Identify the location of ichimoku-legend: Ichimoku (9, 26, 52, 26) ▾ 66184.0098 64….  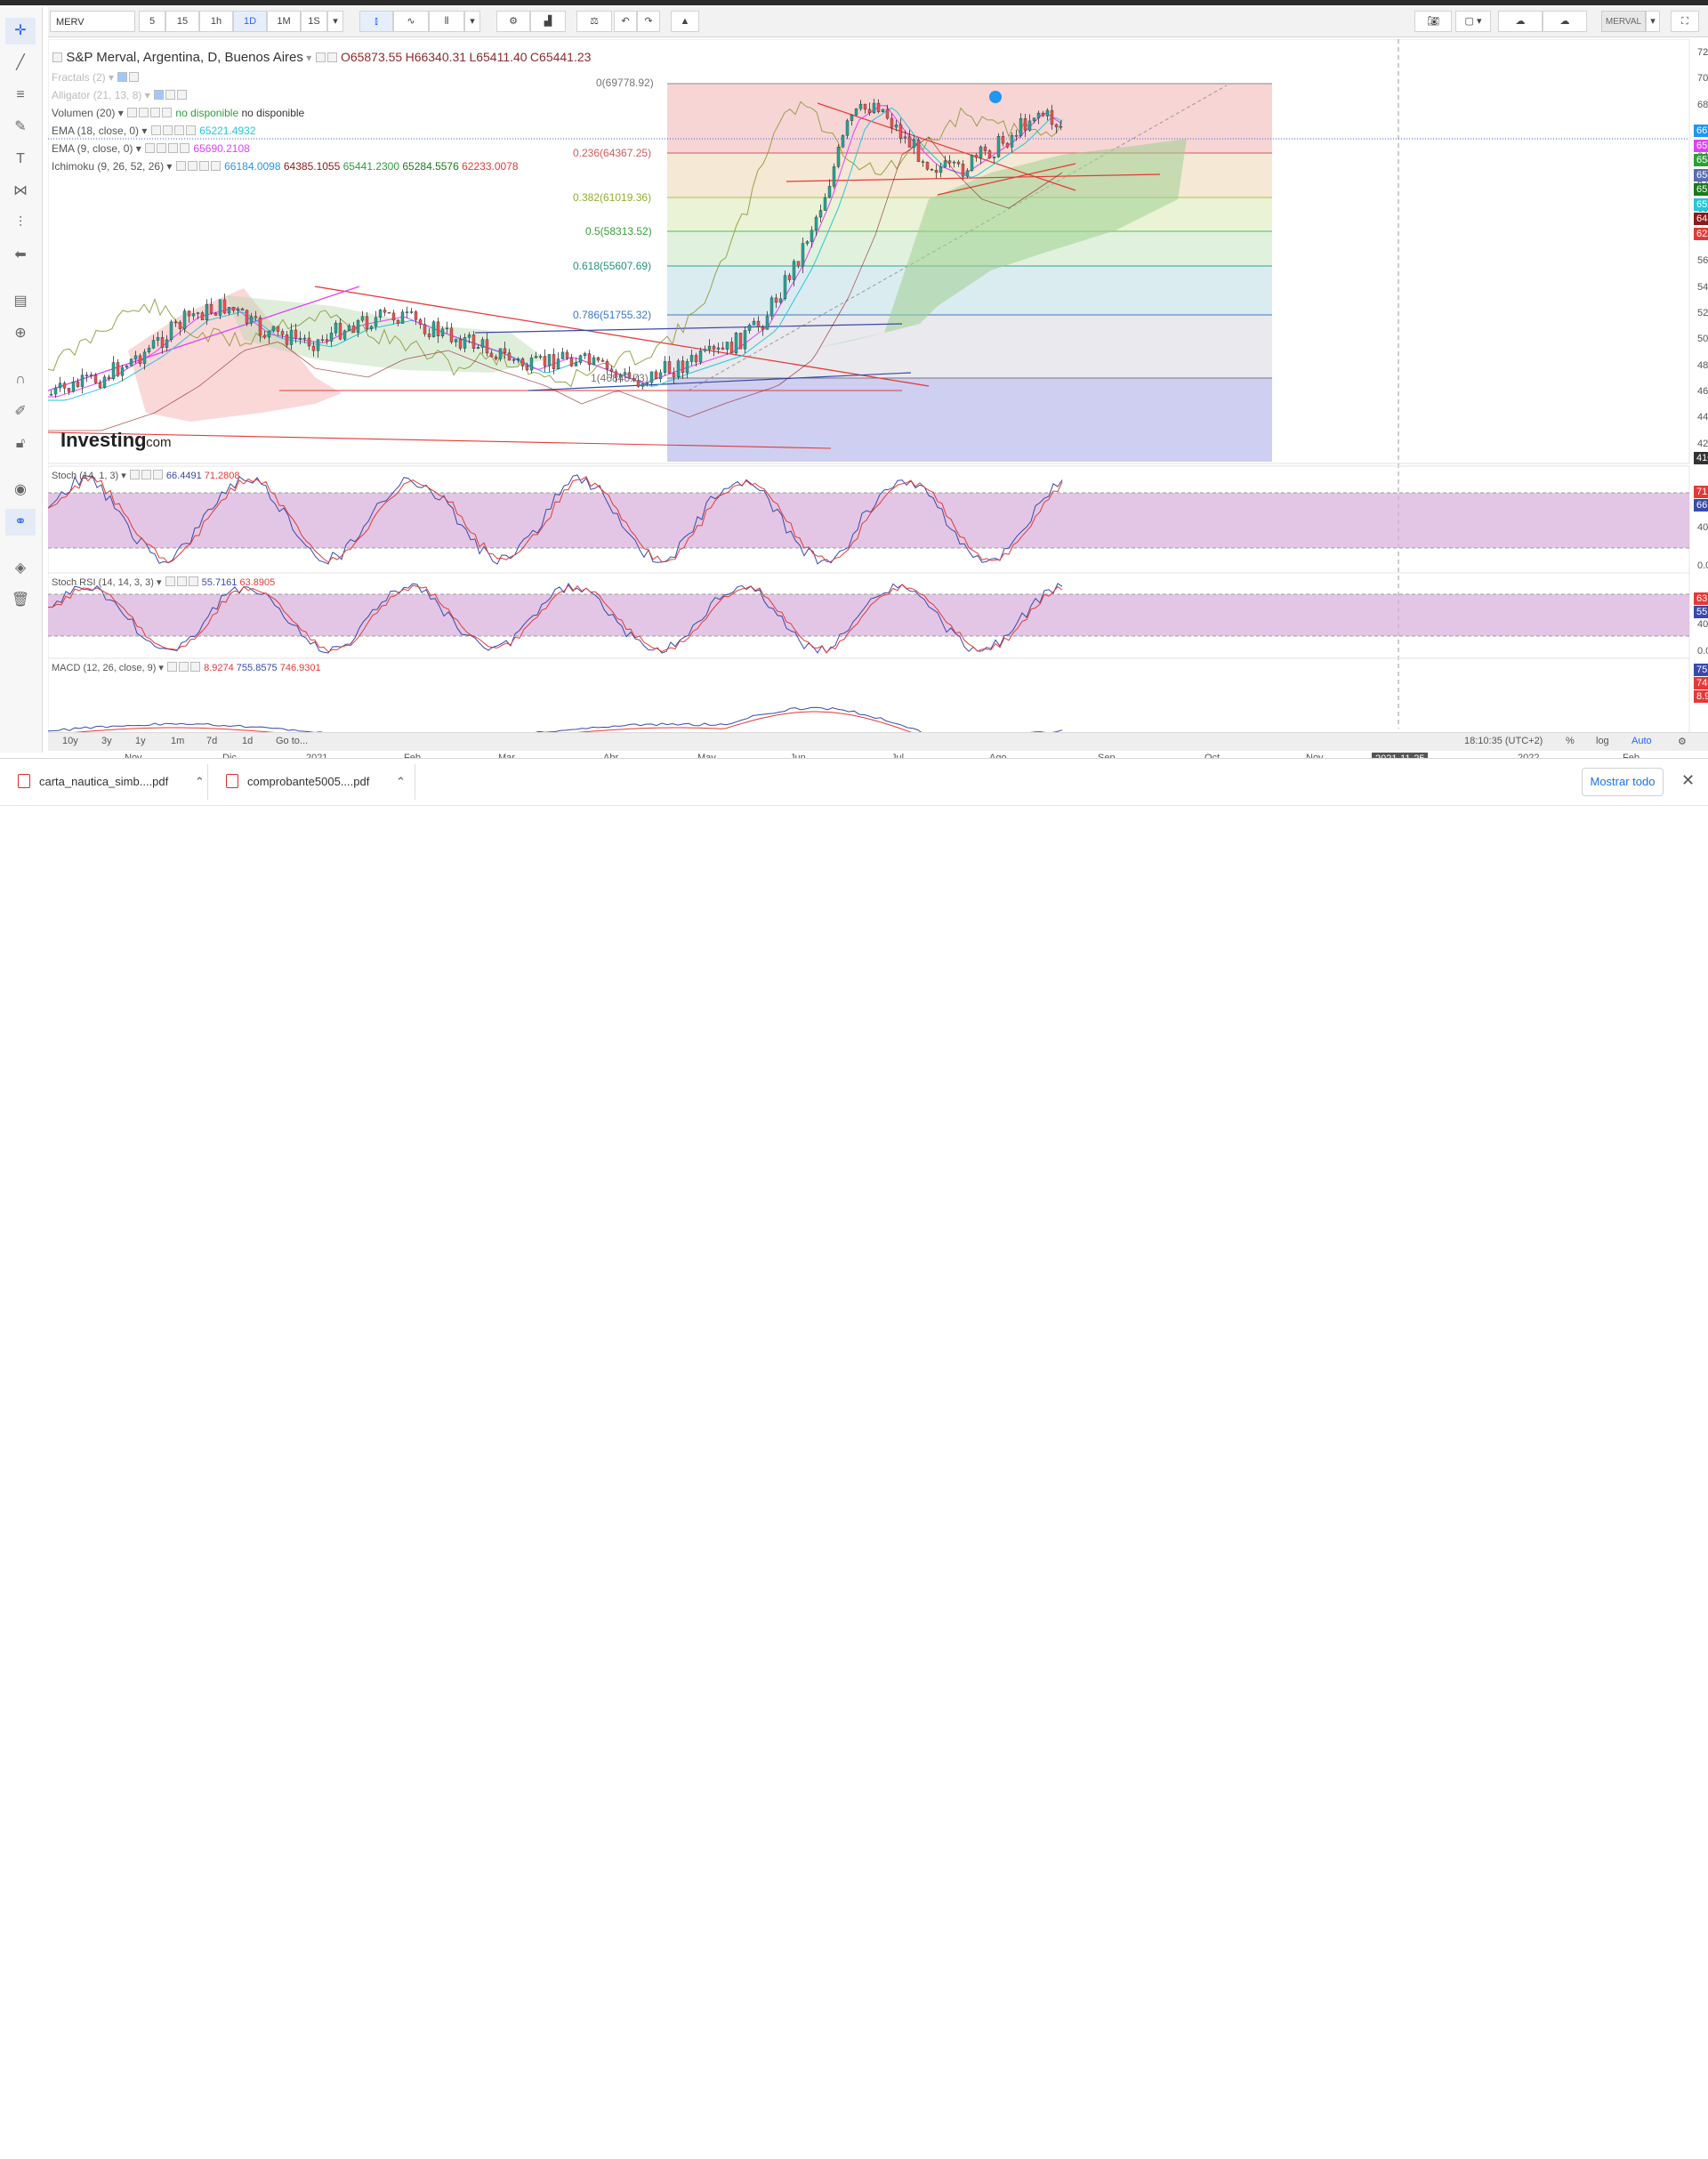
(285, 166).